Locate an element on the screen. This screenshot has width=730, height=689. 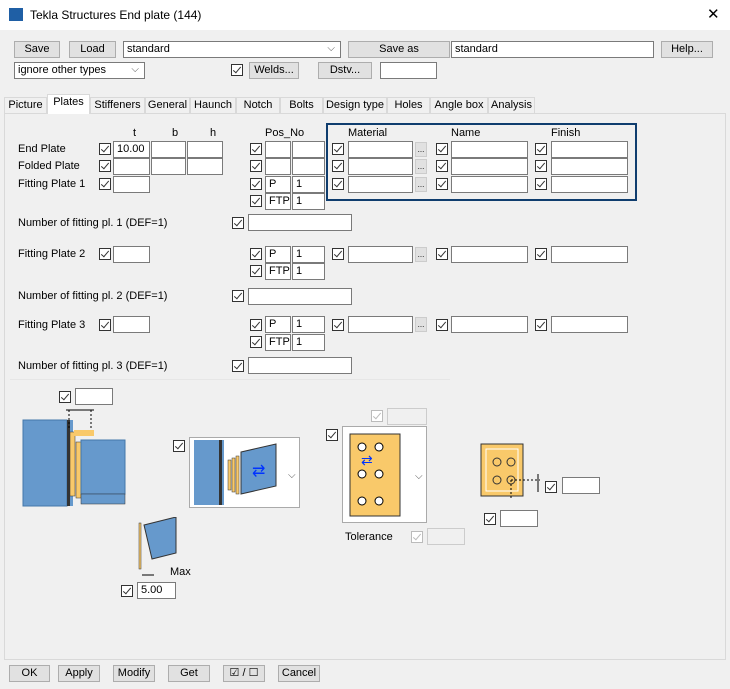
connection-type-checkbox is located at coordinates (179, 446).